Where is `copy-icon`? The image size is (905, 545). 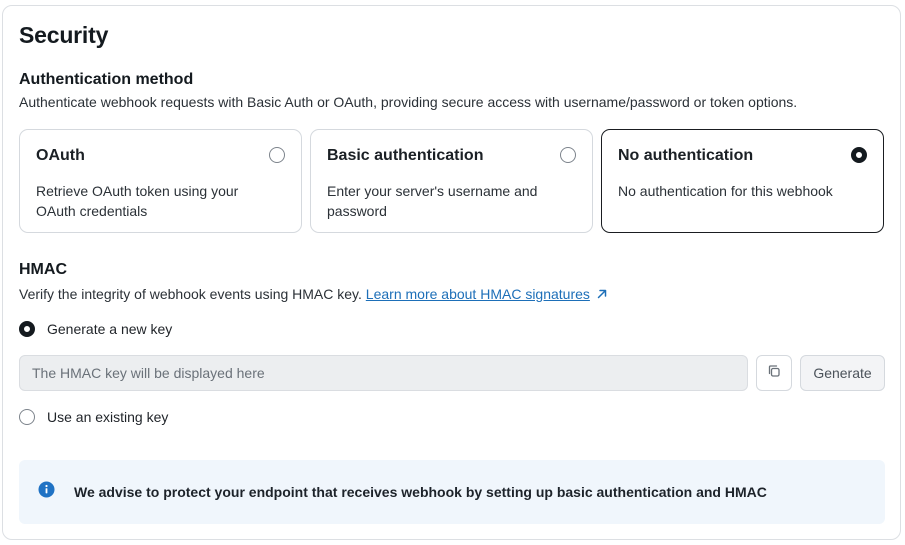
copy-icon is located at coordinates (774, 373).